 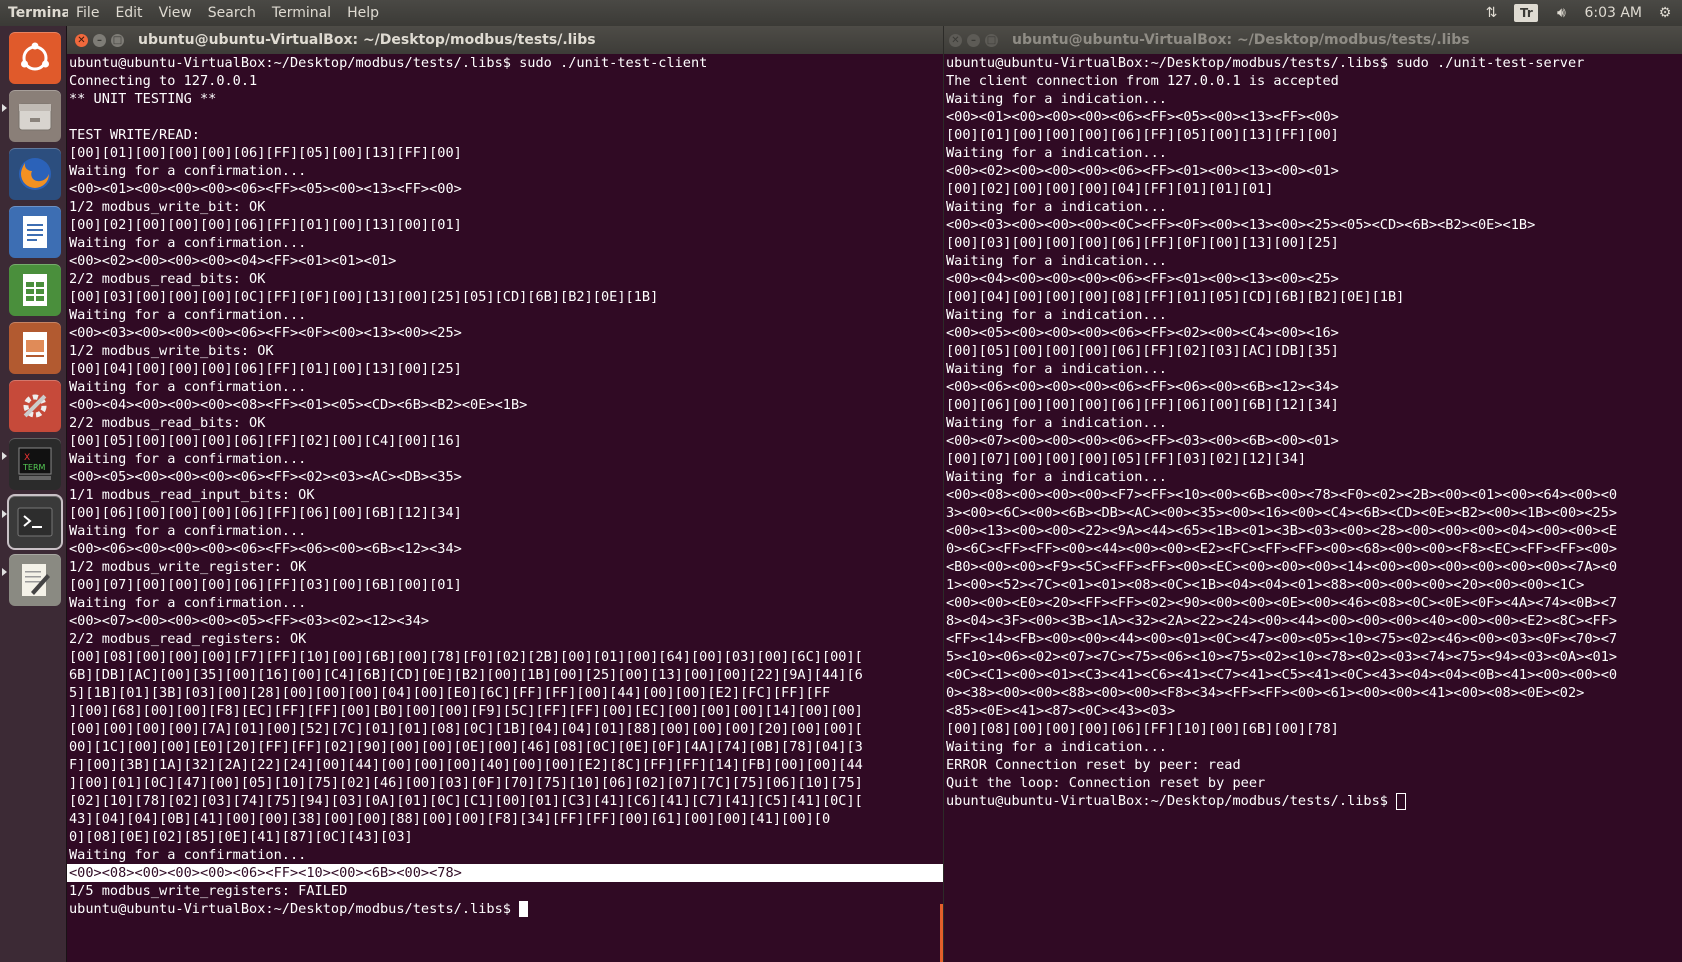 I want to click on menu-view: View, so click(x=175, y=13).